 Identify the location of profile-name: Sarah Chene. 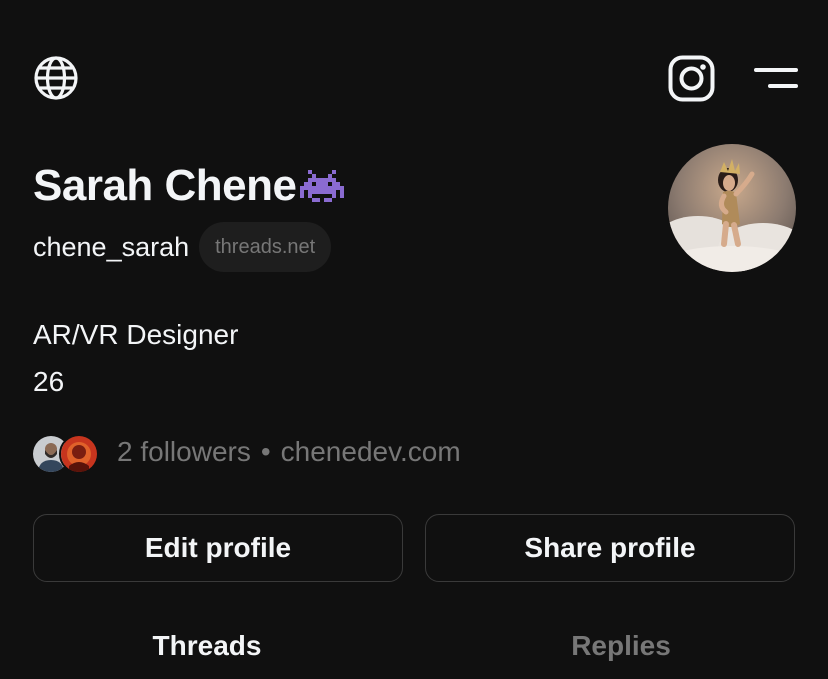
(165, 185).